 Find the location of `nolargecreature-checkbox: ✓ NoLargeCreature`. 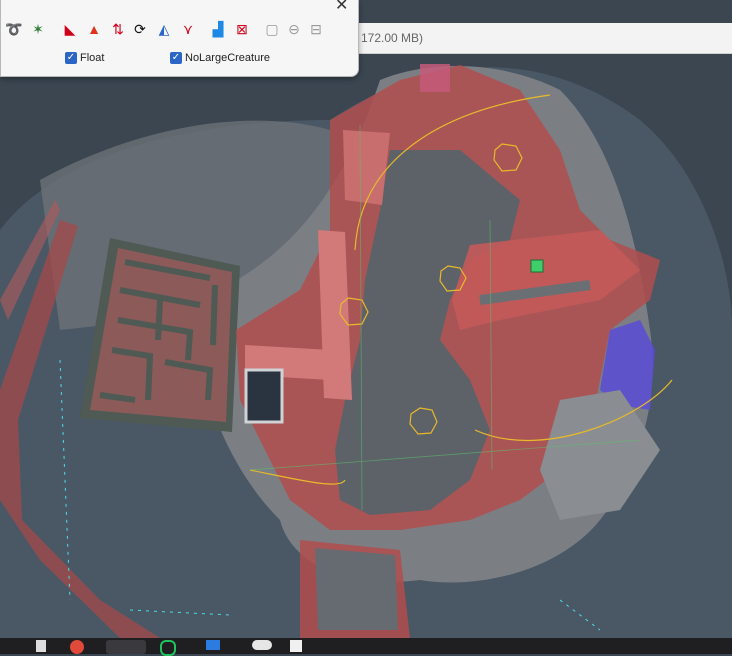

nolargecreature-checkbox: ✓ NoLargeCreature is located at coordinates (220, 58).